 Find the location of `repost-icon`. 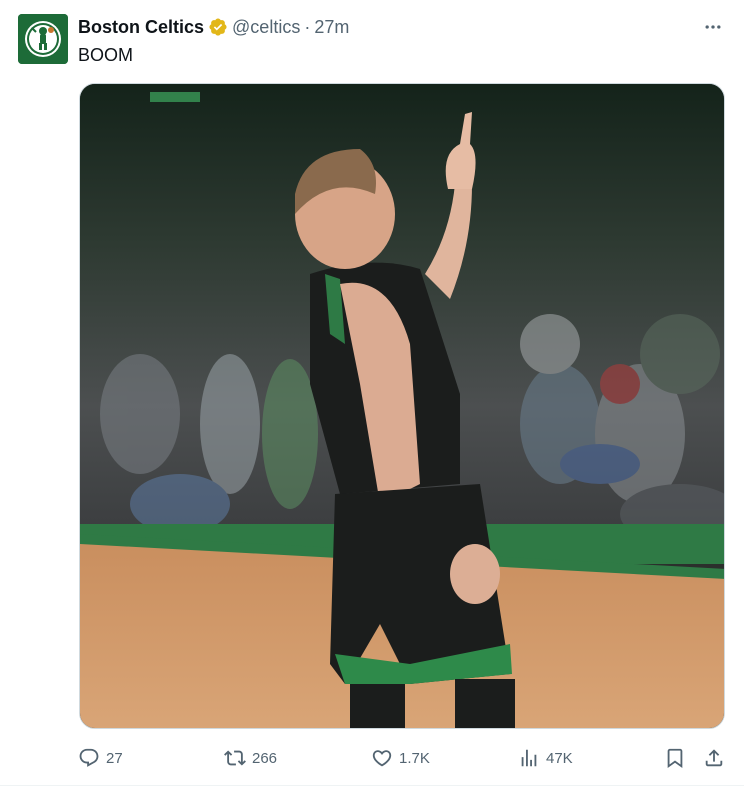

repost-icon is located at coordinates (235, 758).